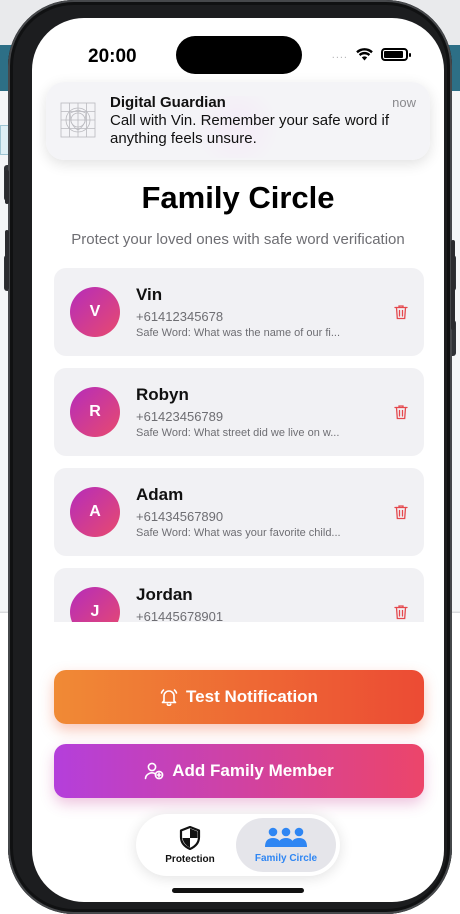  What do you see at coordinates (239, 55) in the screenshot?
I see `dynamic-island` at bounding box center [239, 55].